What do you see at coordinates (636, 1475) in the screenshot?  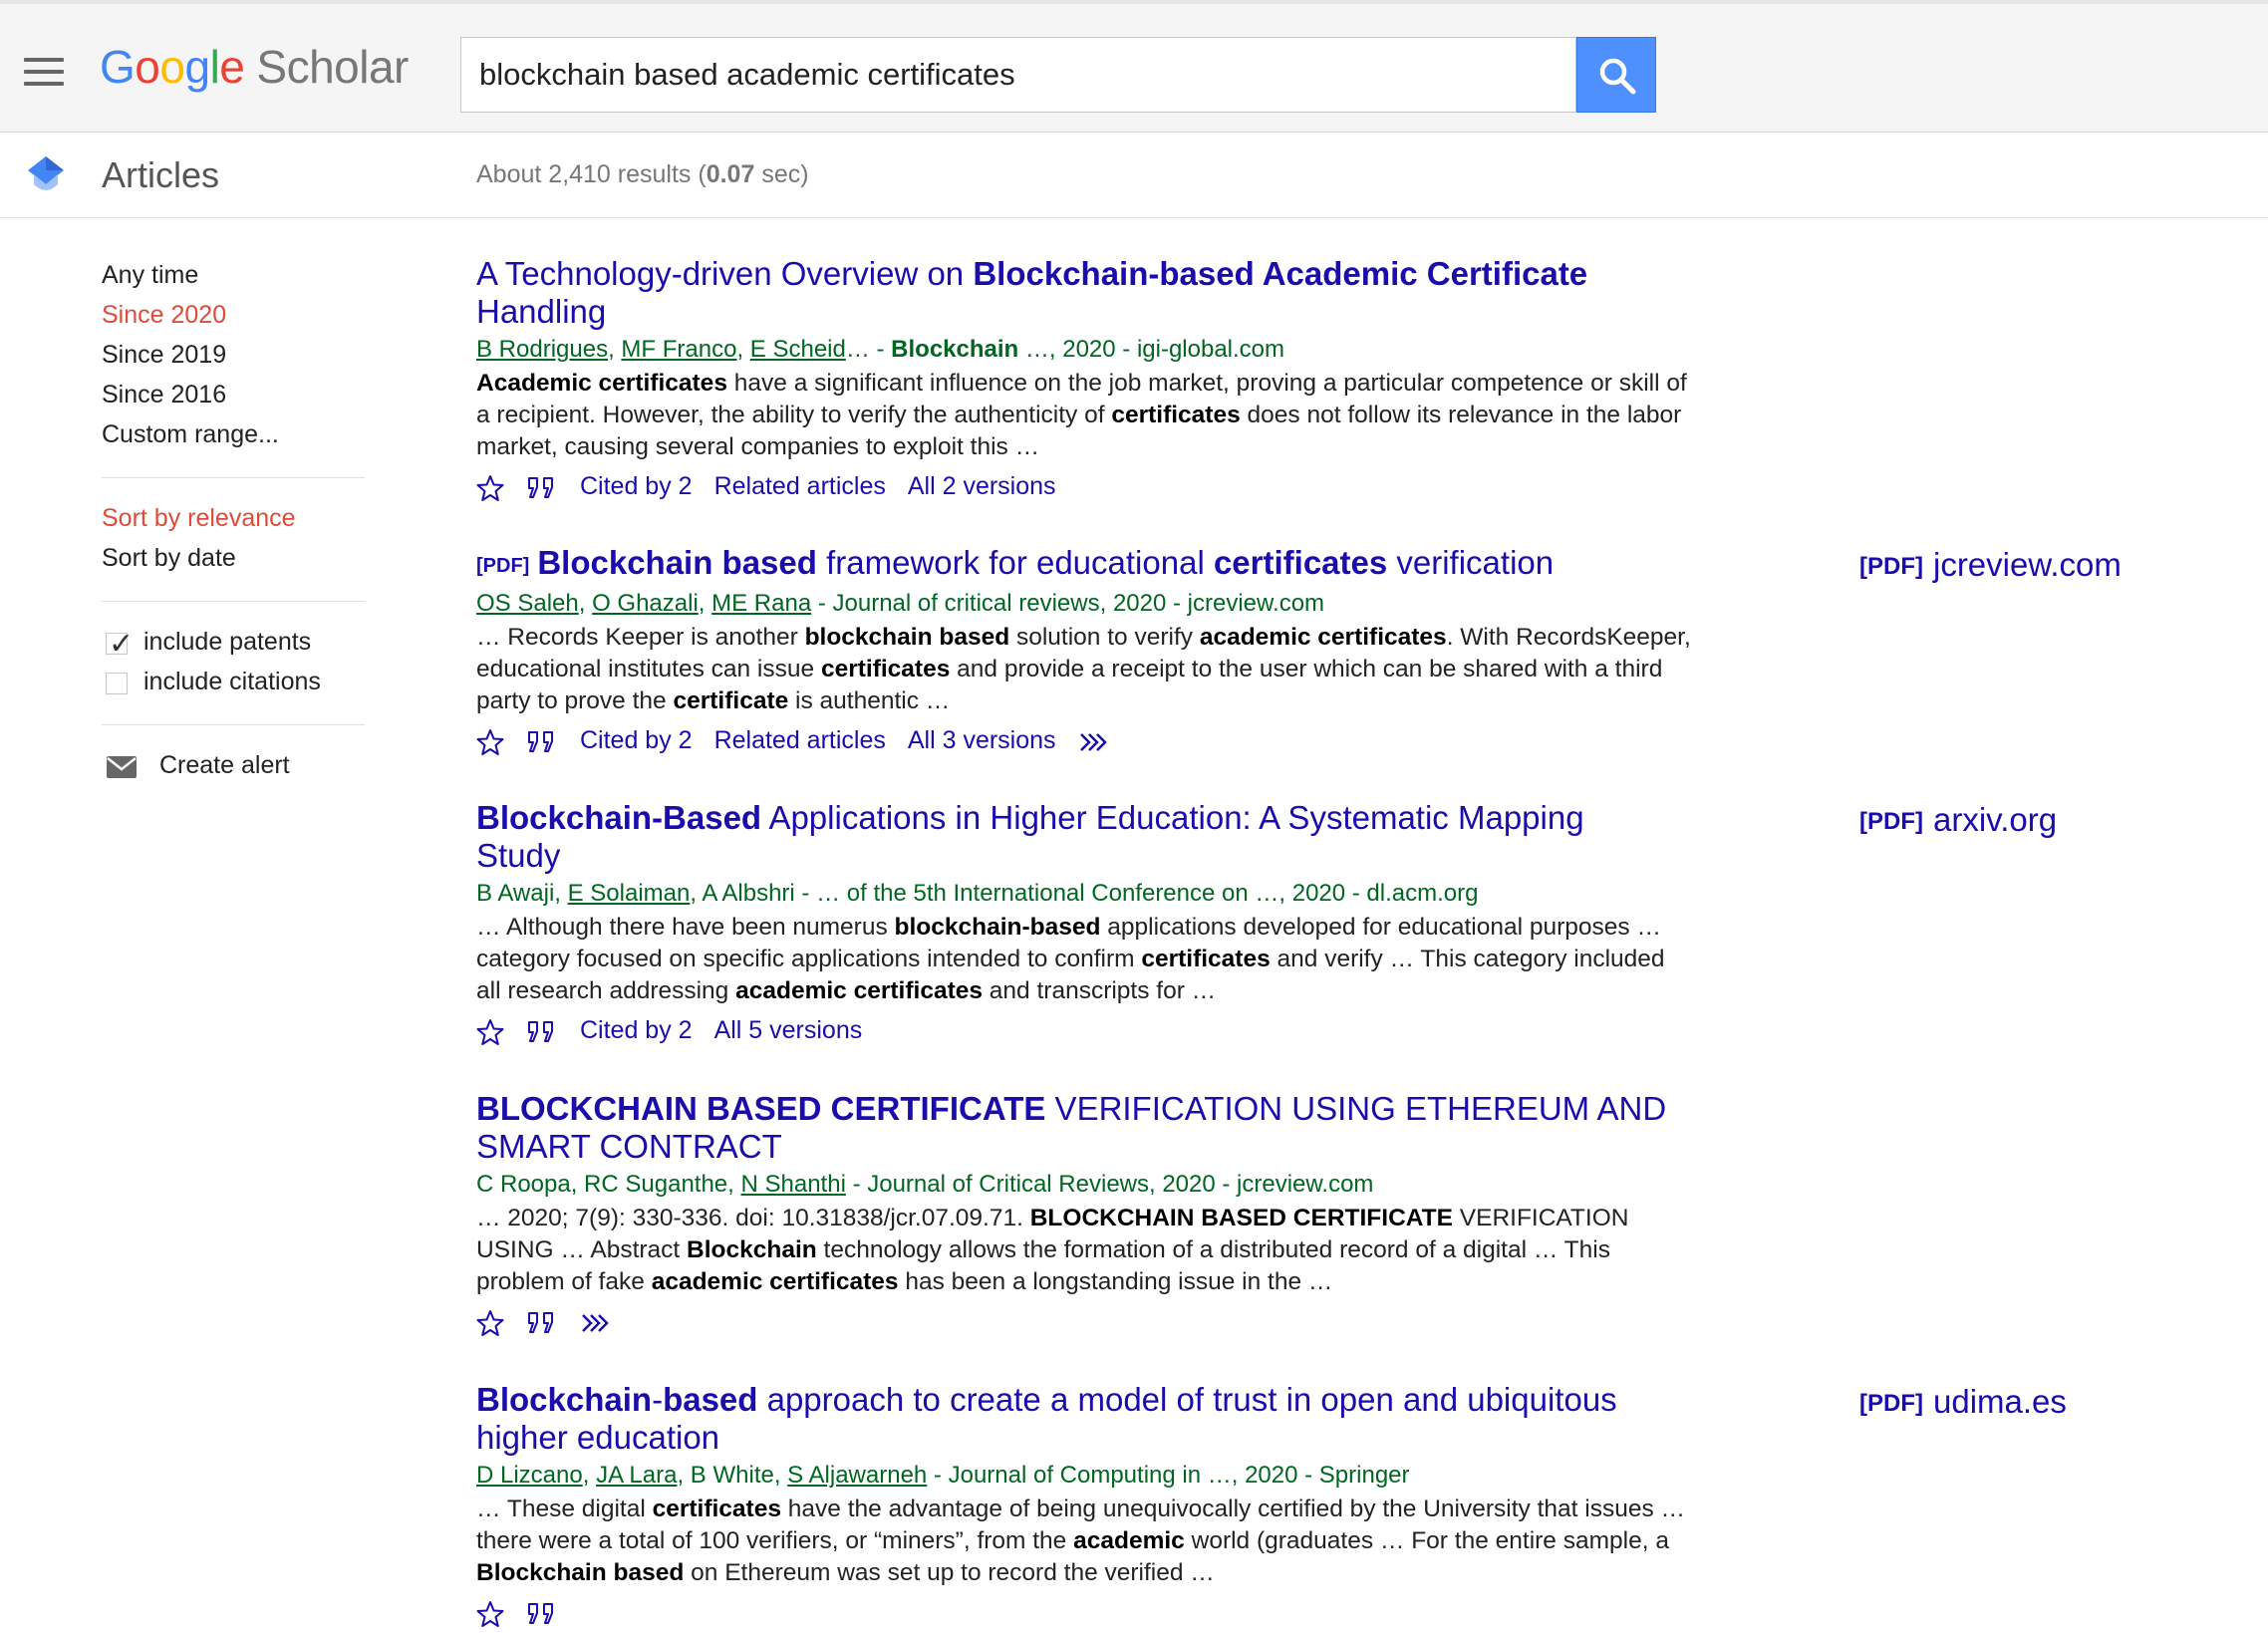 I see `author-link: JA Lara` at bounding box center [636, 1475].